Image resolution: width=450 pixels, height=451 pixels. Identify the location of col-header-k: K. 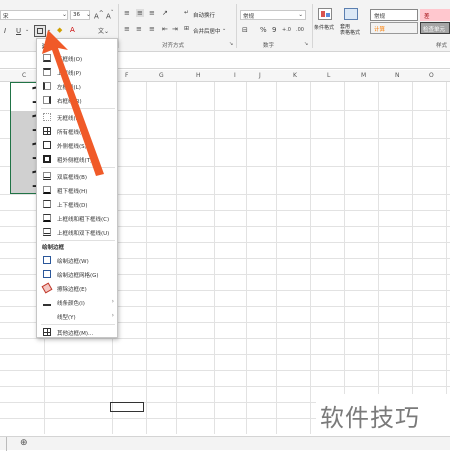
(295, 75).